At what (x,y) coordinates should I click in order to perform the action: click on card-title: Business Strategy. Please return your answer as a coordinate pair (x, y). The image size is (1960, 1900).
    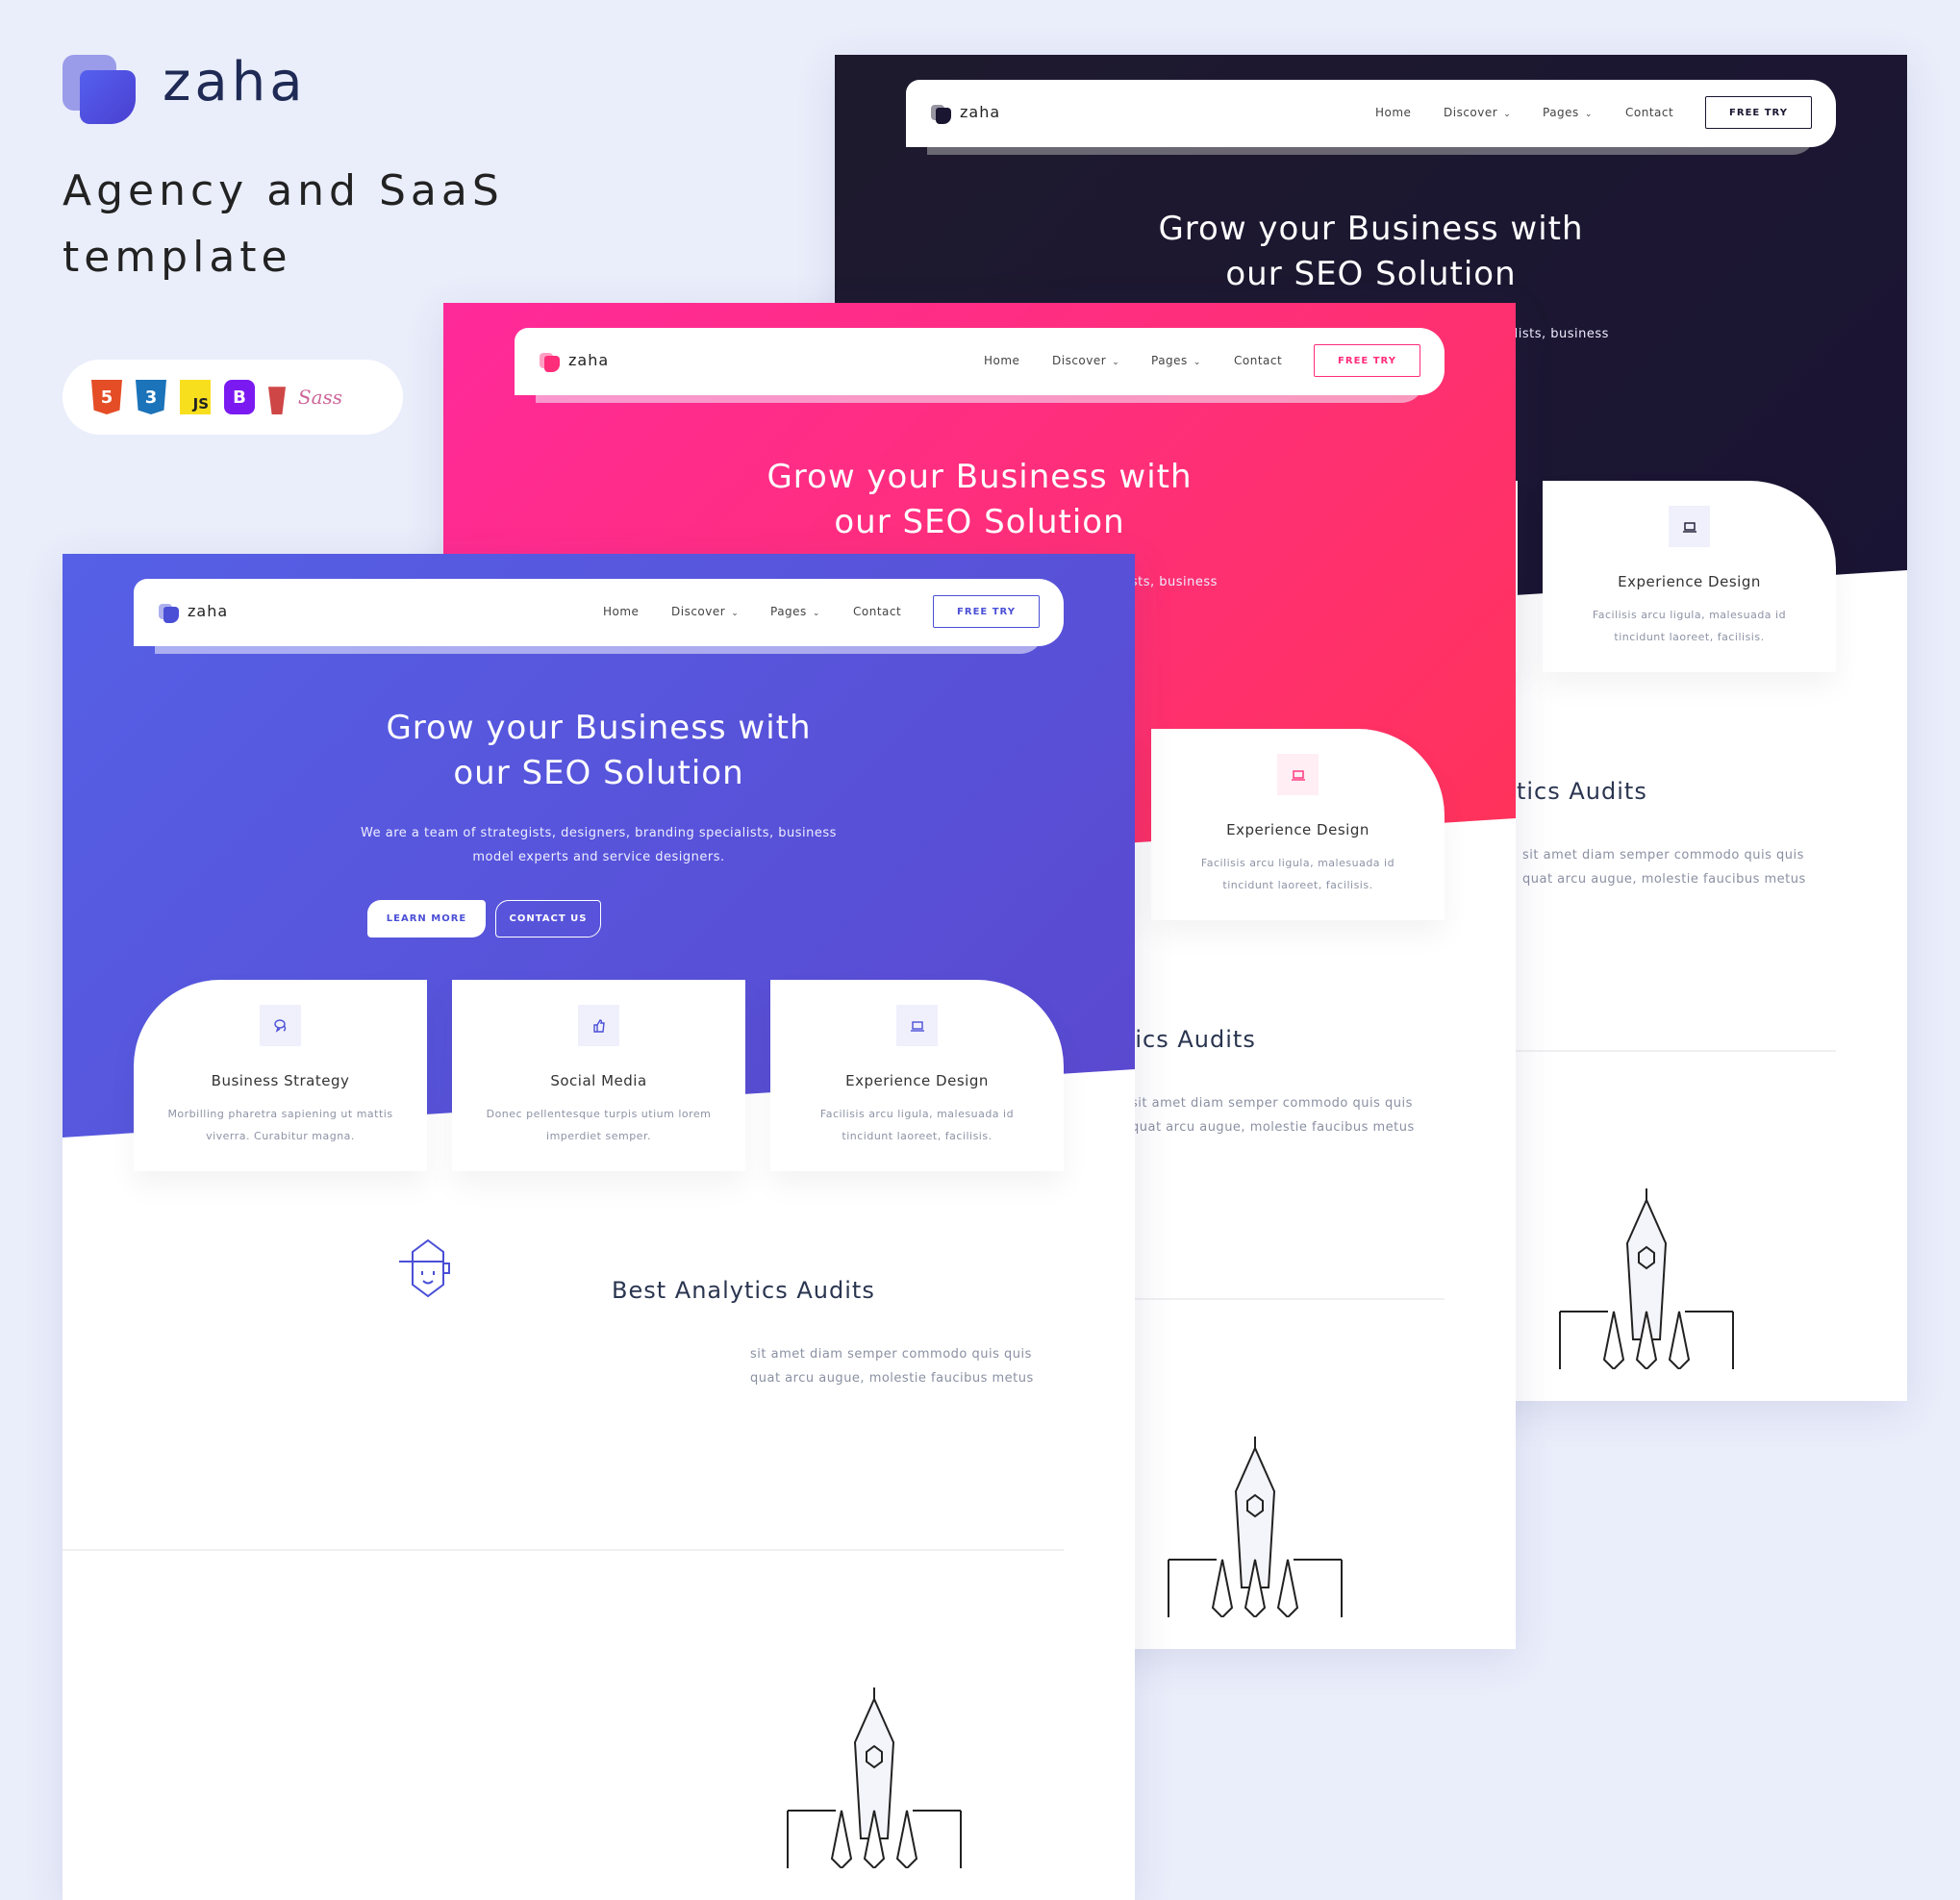
    Looking at the image, I should click on (280, 1080).